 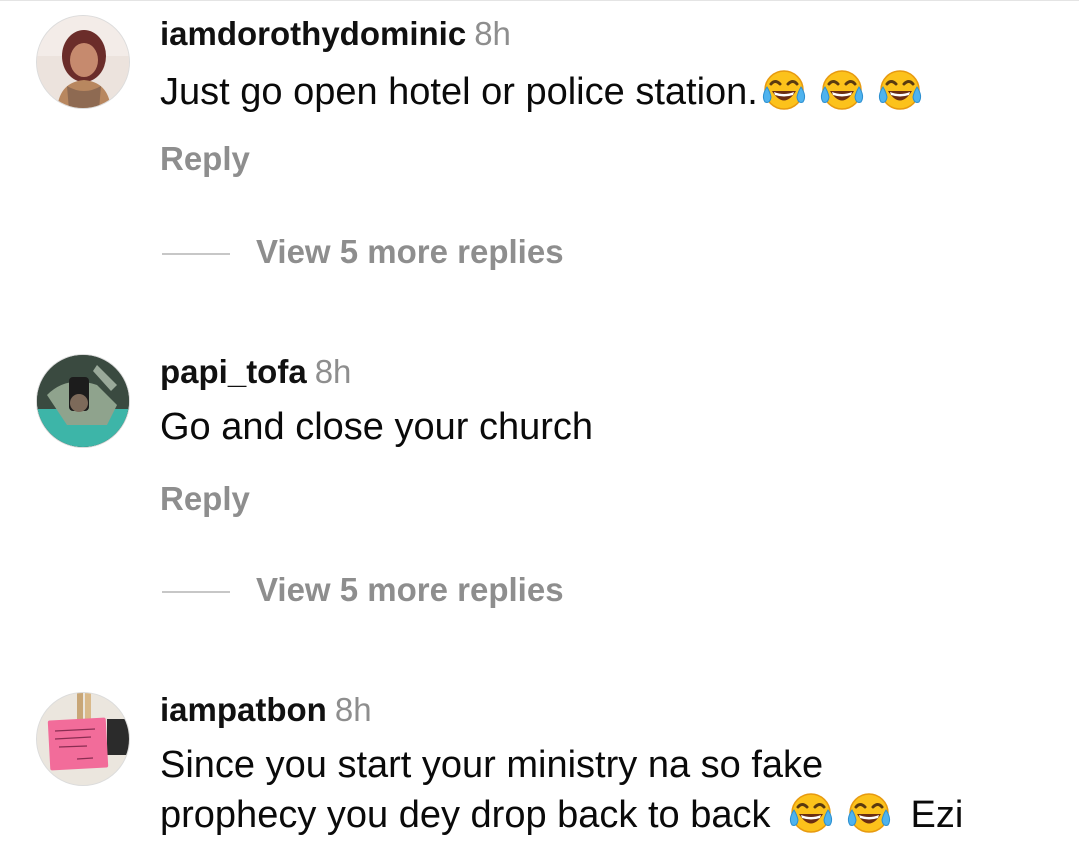 What do you see at coordinates (459, 92) in the screenshot?
I see `comment-body: Just go open hotel or police station.` at bounding box center [459, 92].